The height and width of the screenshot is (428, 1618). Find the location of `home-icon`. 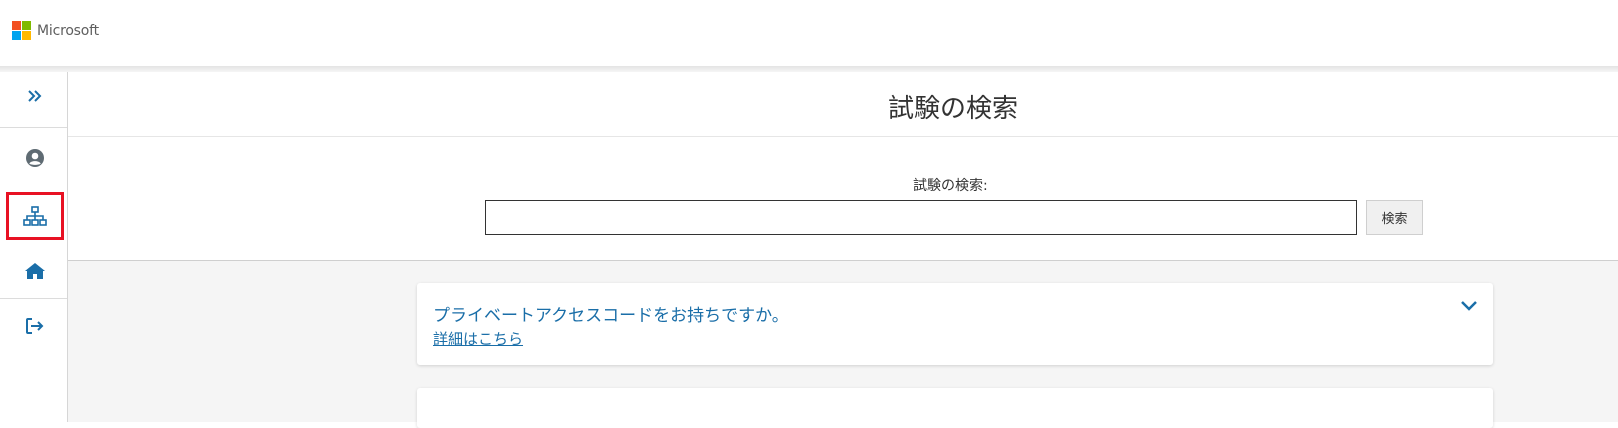

home-icon is located at coordinates (35, 271).